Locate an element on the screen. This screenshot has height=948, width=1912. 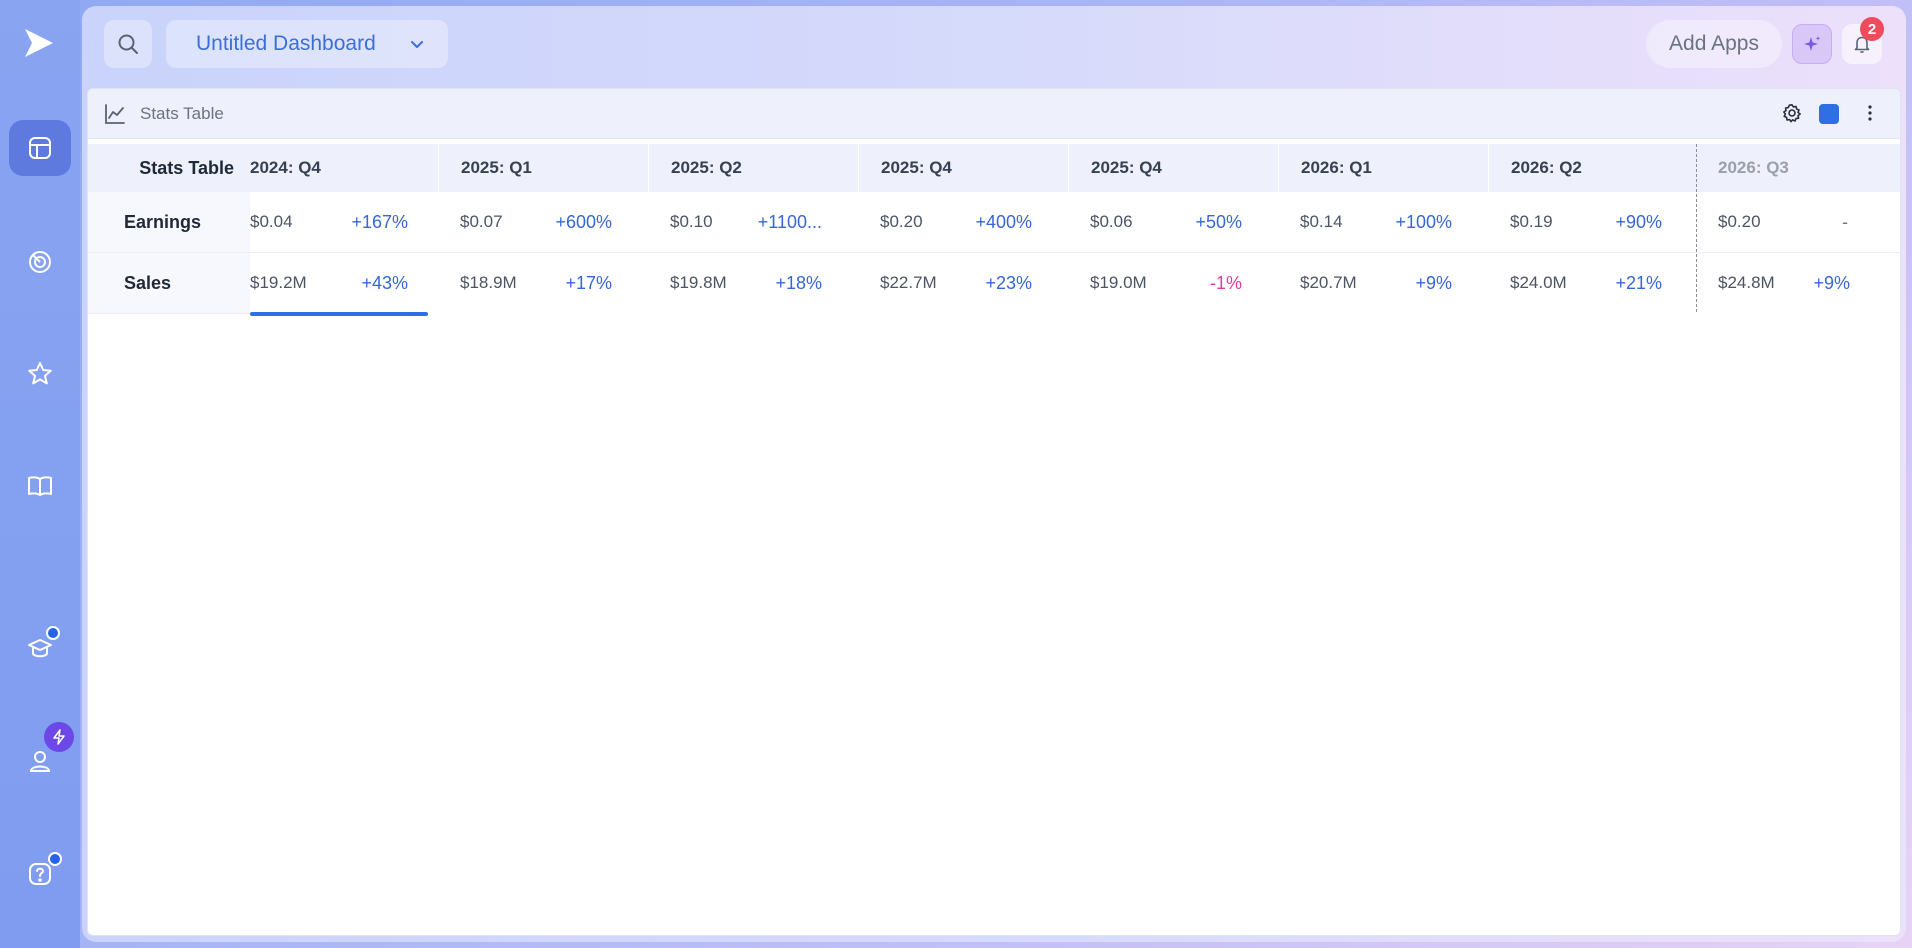
cell-change: +21% is located at coordinates (1638, 282).